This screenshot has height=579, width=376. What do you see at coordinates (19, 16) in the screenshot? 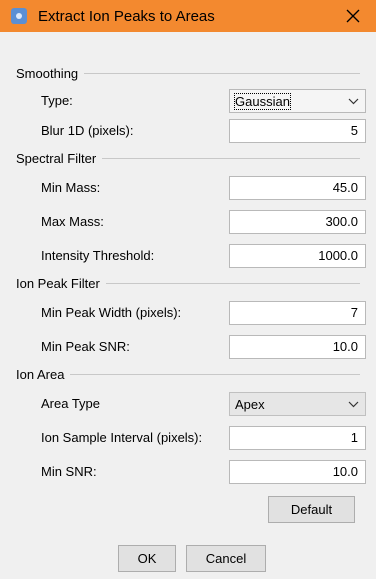
I see `app-icon` at bounding box center [19, 16].